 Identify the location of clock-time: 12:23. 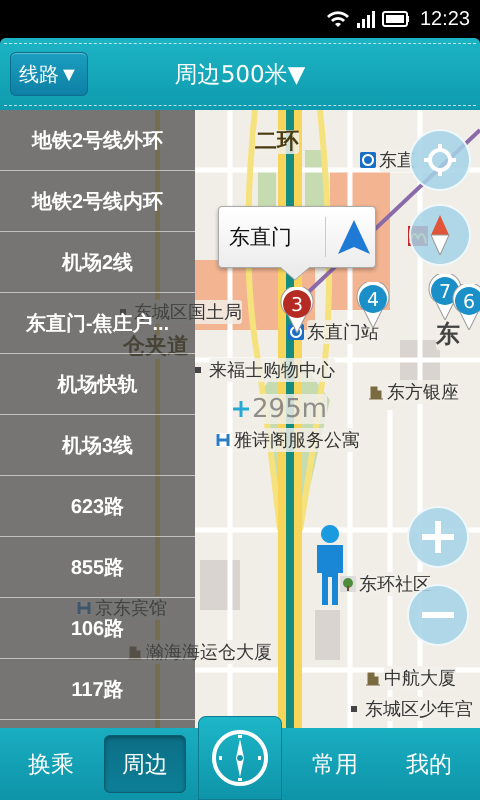
(445, 19).